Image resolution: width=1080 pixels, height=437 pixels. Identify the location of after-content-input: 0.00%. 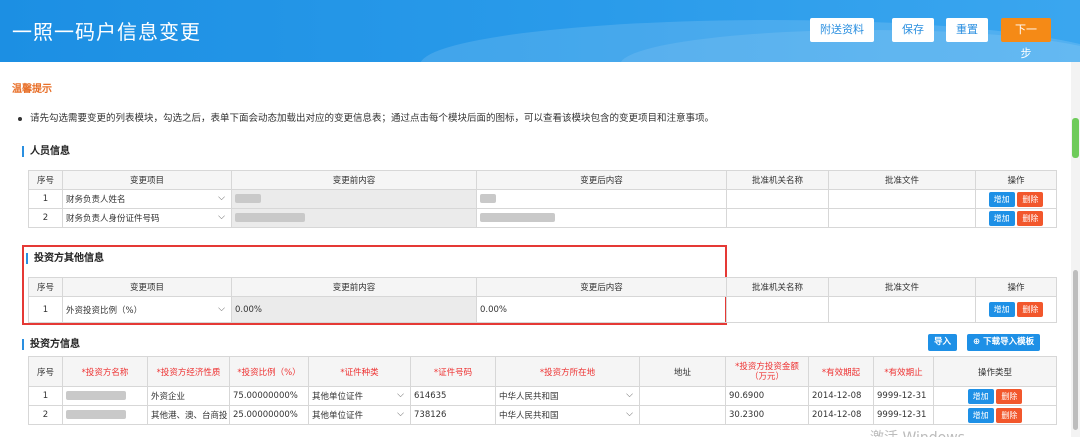
(601, 309).